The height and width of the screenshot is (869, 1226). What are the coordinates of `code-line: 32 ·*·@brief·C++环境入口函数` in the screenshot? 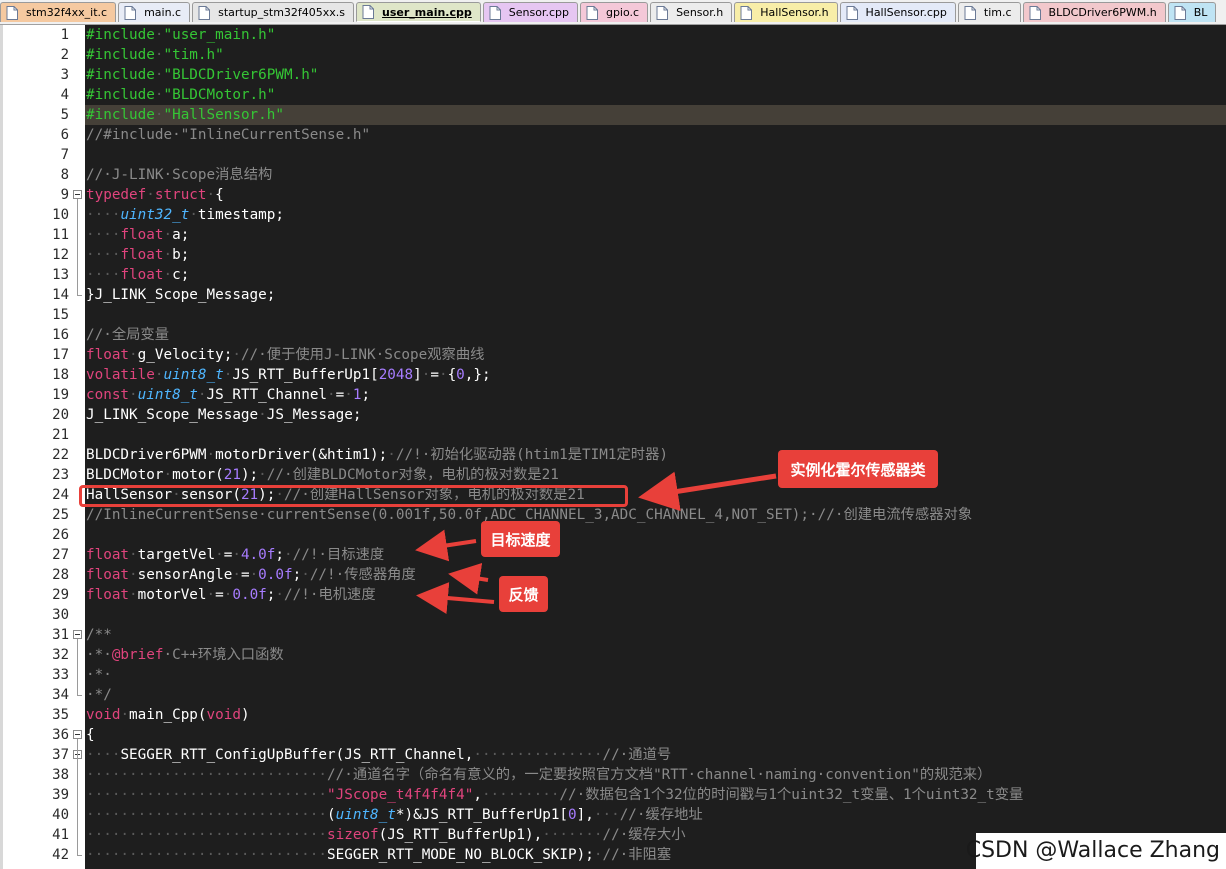 It's located at (613, 655).